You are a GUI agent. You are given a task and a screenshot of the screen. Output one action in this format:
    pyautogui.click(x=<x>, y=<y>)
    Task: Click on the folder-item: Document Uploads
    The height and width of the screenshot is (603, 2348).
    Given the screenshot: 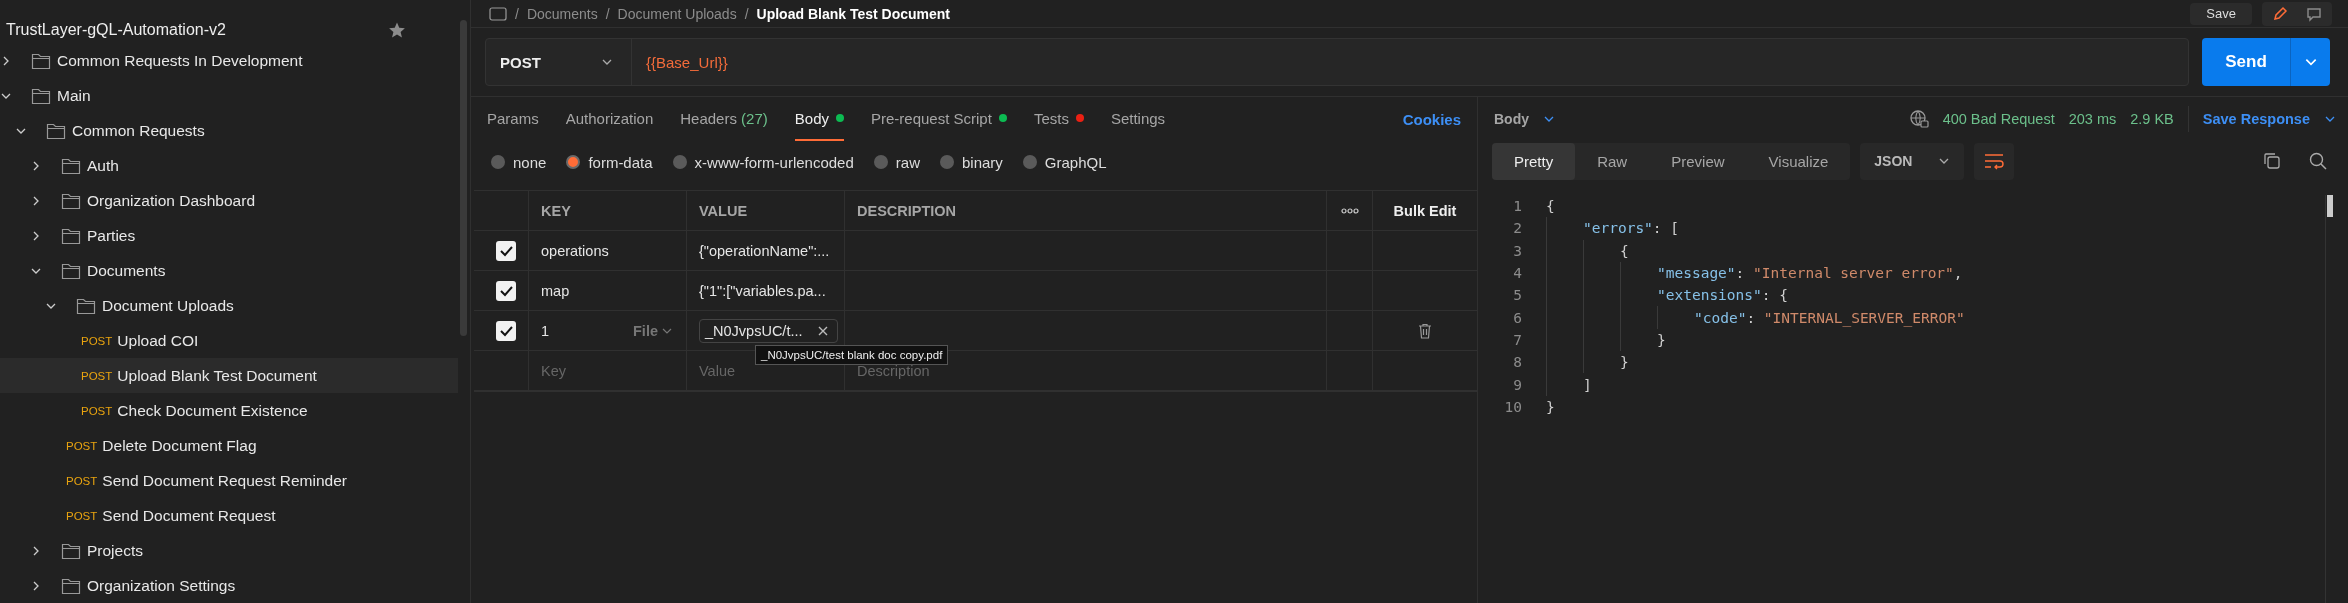 What is the action you would take?
    pyautogui.click(x=230, y=305)
    